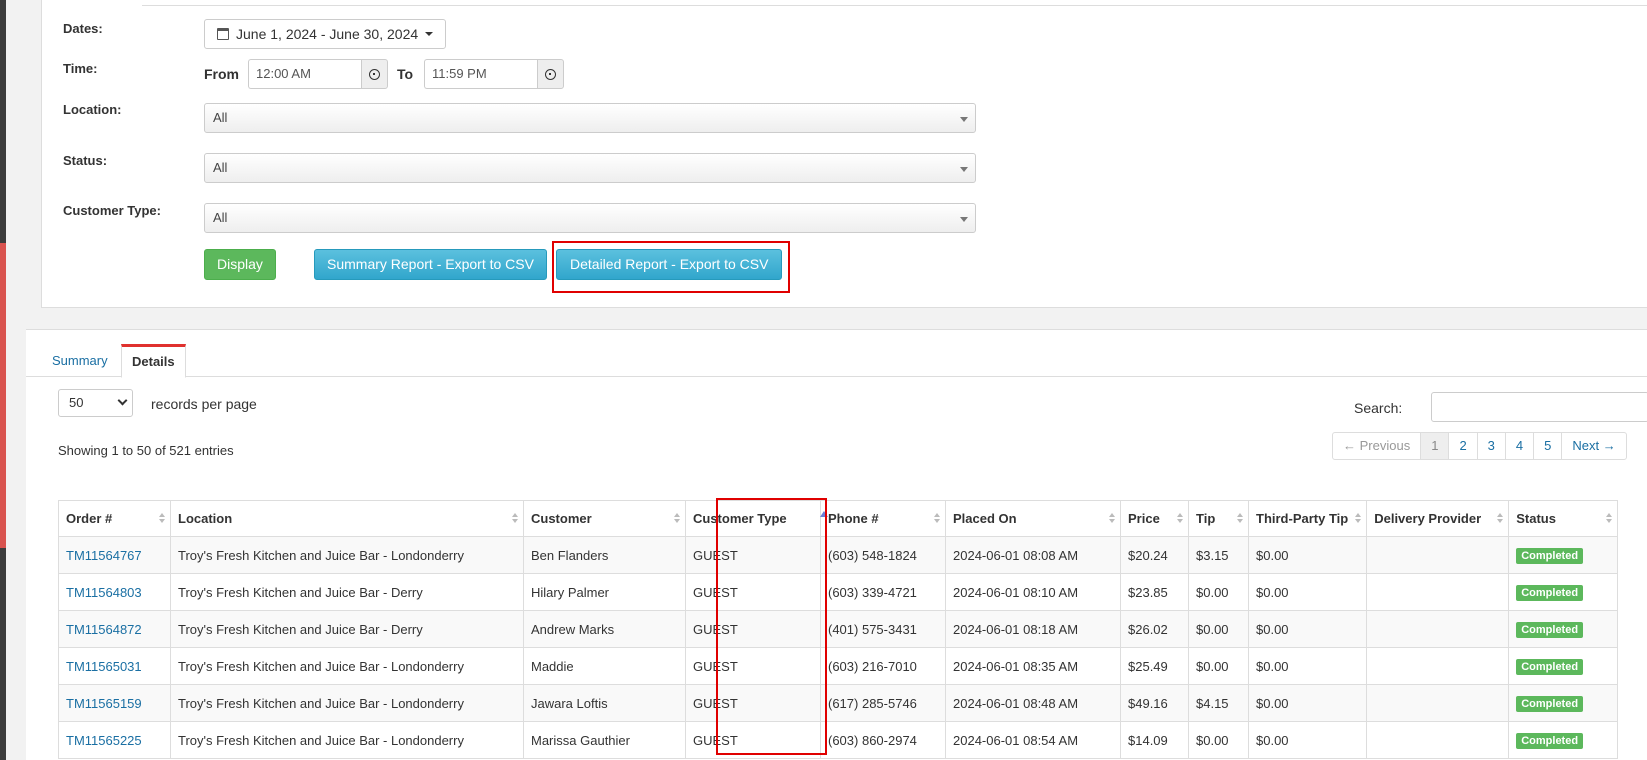 This screenshot has height=760, width=1647. What do you see at coordinates (104, 555) in the screenshot?
I see `order-link: TM11564767` at bounding box center [104, 555].